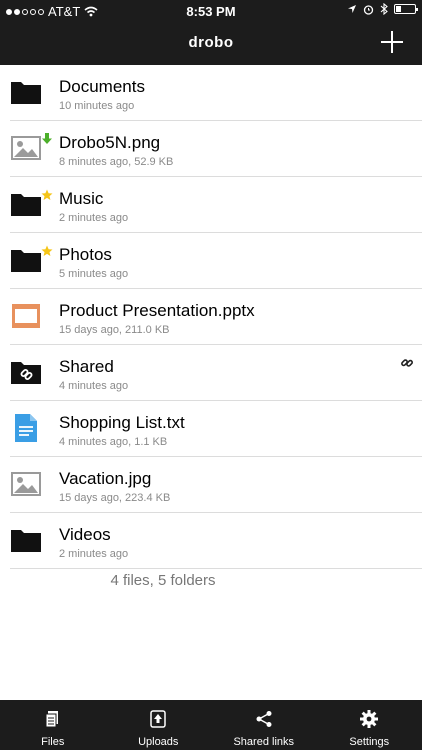  What do you see at coordinates (94, 386) in the screenshot?
I see `file-meta: 4 minutes ago` at bounding box center [94, 386].